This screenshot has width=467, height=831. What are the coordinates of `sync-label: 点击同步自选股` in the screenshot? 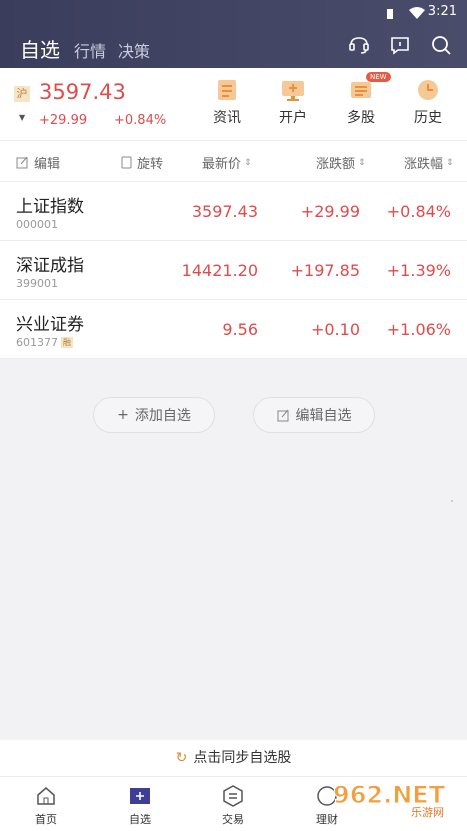 It's located at (242, 758).